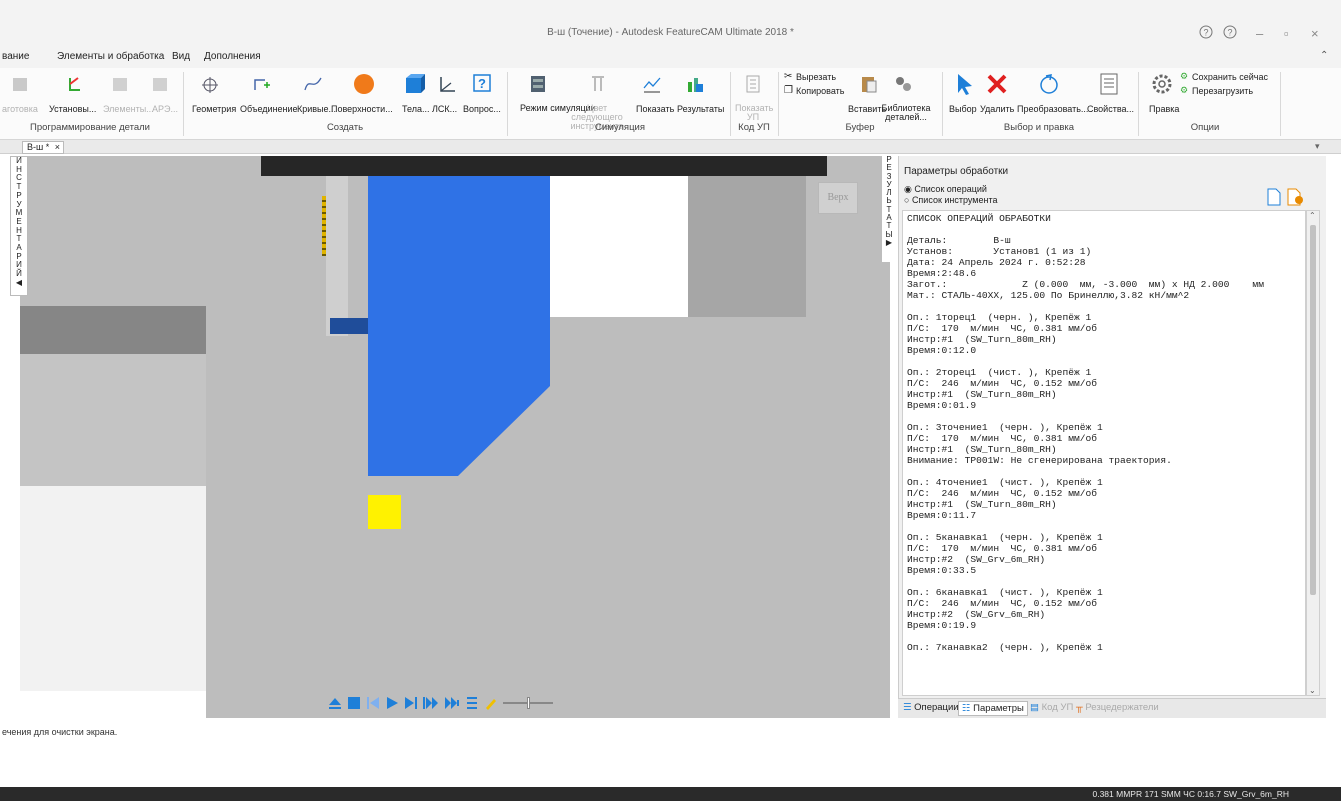  I want to click on geometry-icon, so click(210, 85).